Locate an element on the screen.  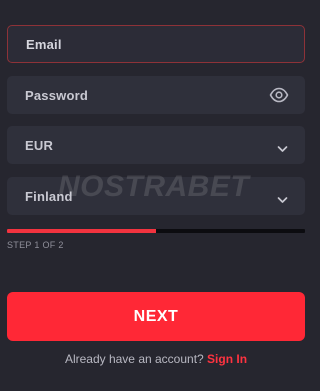
currency-select-value: EUR is located at coordinates (39, 145).